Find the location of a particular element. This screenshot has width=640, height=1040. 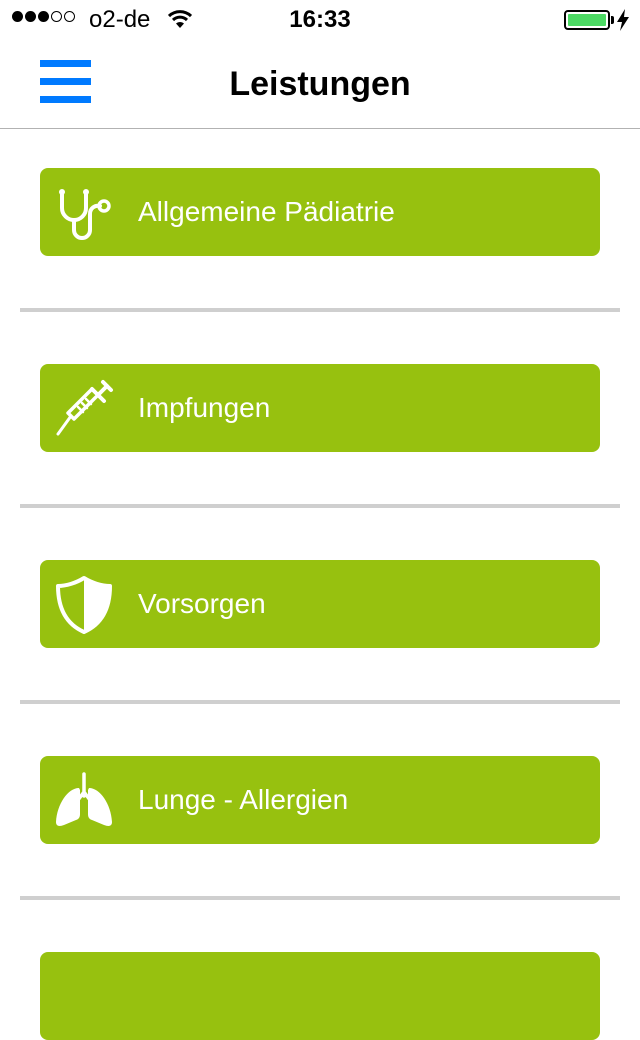

clock: 16:33 is located at coordinates (320, 19).